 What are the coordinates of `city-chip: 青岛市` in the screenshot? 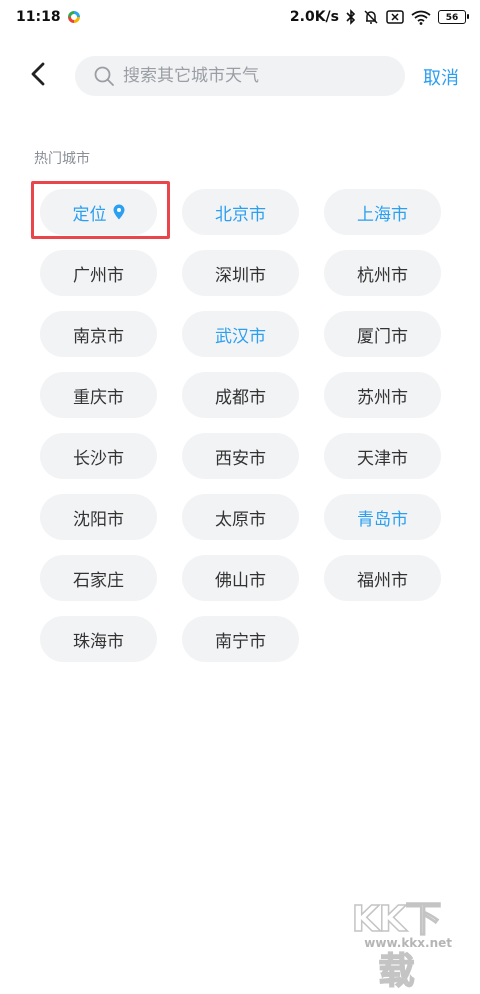 It's located at (382, 517).